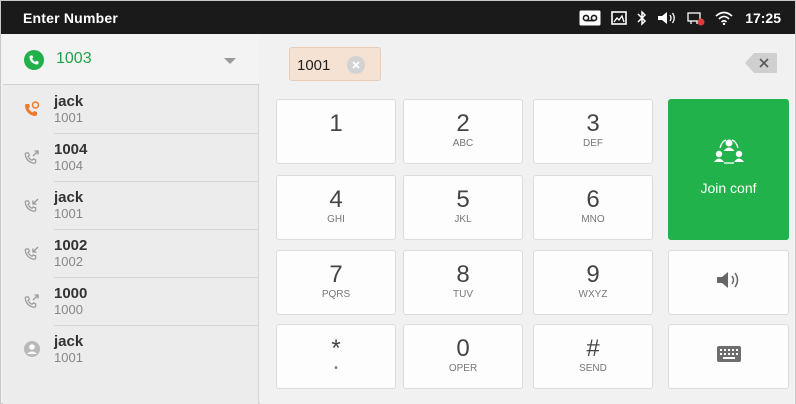 Image resolution: width=796 pixels, height=404 pixels. Describe the element at coordinates (729, 153) in the screenshot. I see `conference-icon` at that location.